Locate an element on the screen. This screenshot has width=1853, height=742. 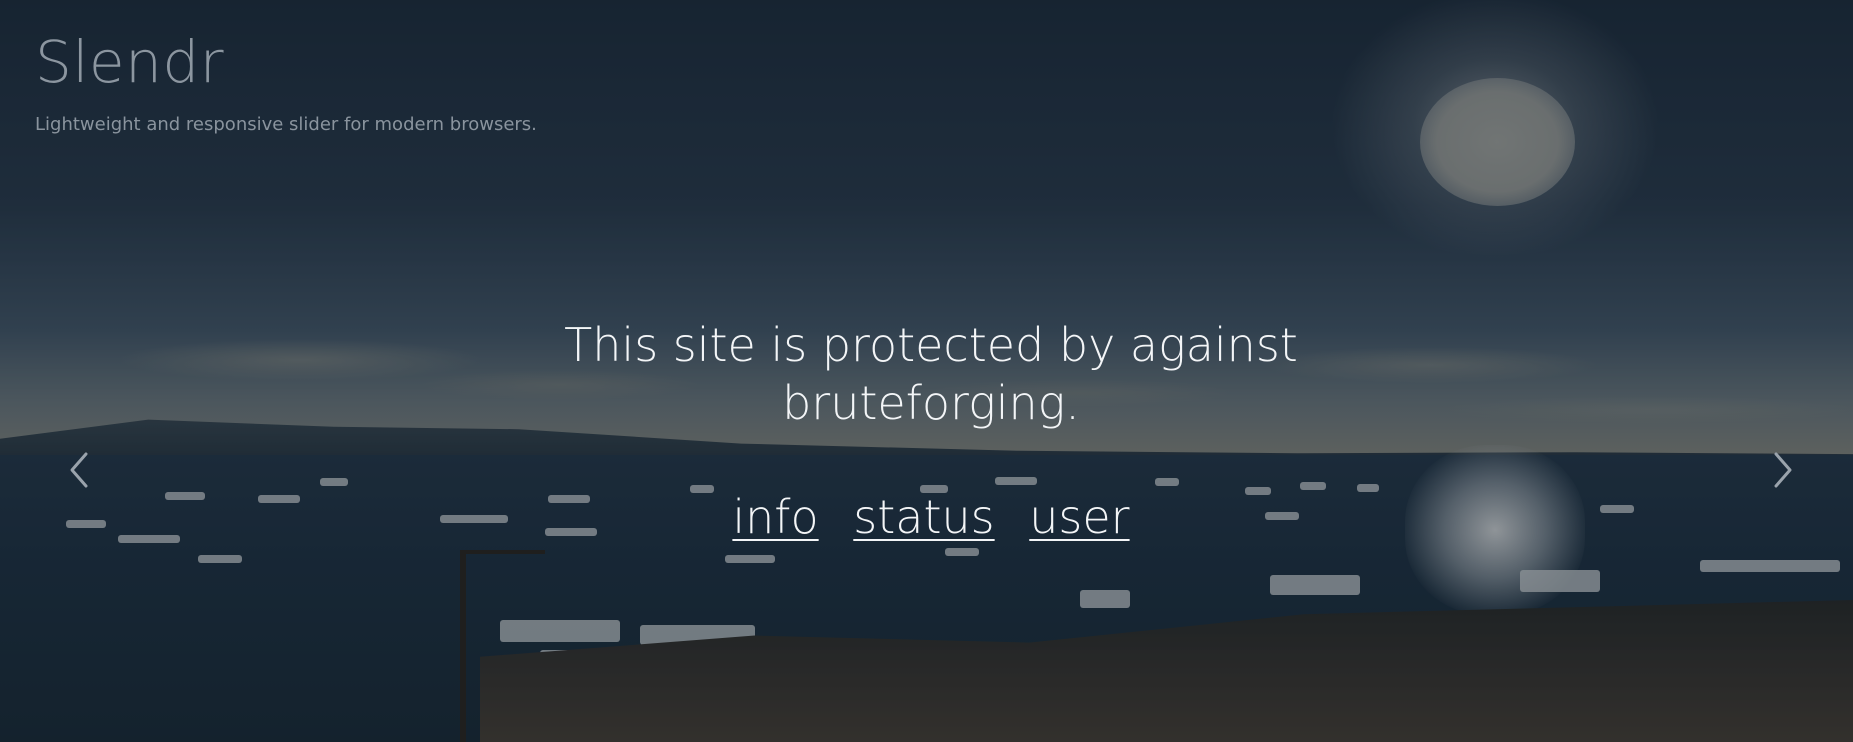
info-link: info is located at coordinates (775, 517).